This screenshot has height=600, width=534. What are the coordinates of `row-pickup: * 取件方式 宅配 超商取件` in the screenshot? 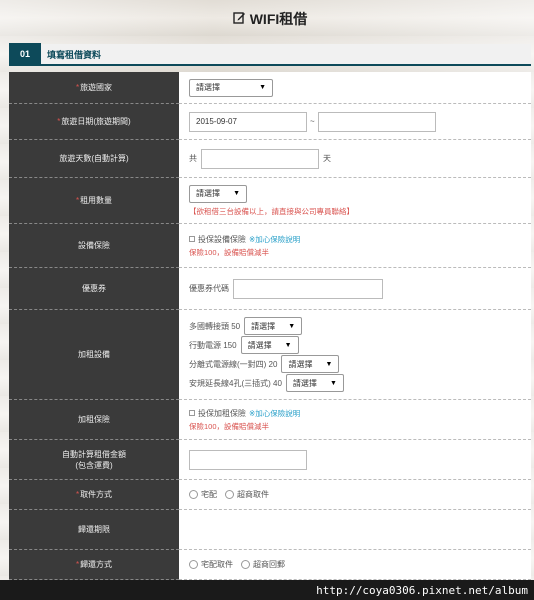 It's located at (270, 495).